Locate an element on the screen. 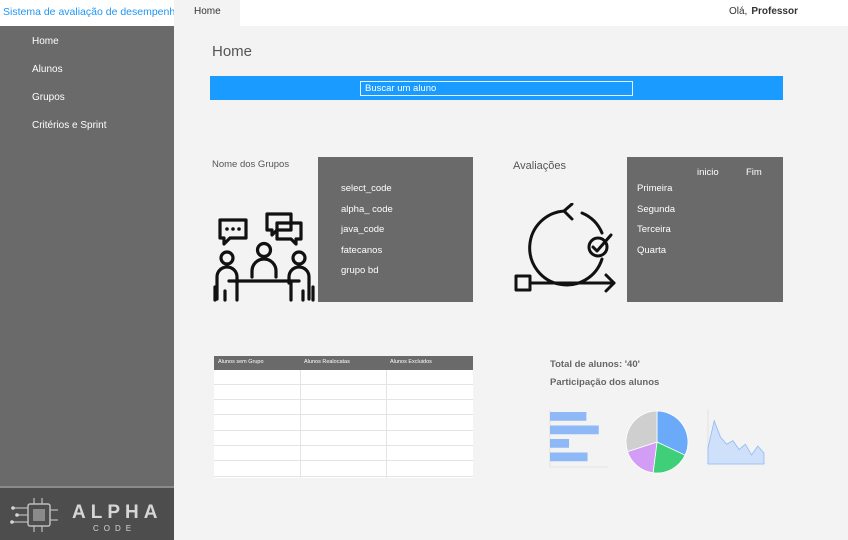  evaluations-label: Avaliações is located at coordinates (539, 166).